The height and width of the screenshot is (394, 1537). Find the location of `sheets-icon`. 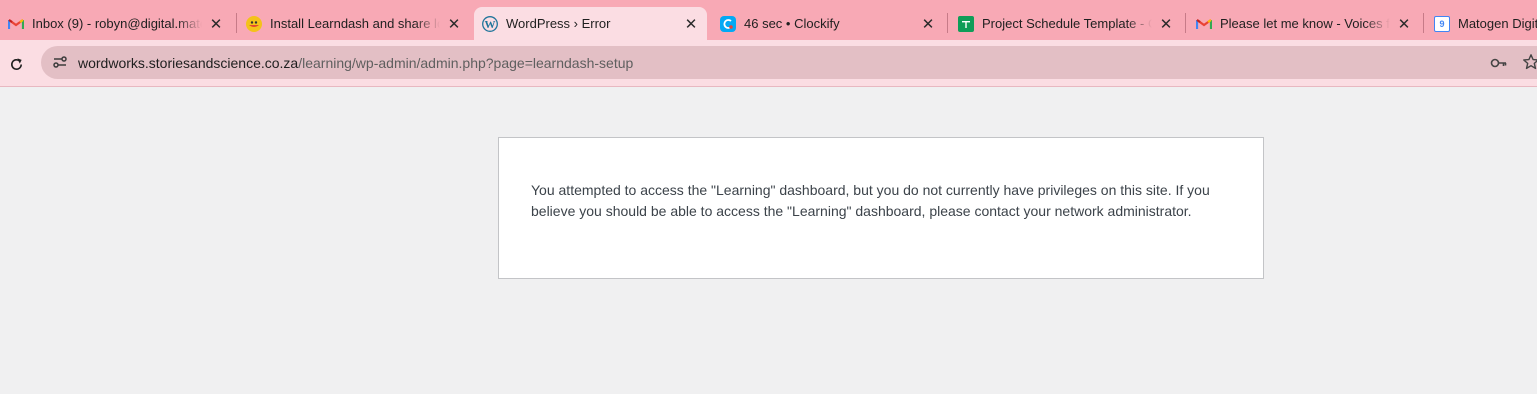

sheets-icon is located at coordinates (966, 23).